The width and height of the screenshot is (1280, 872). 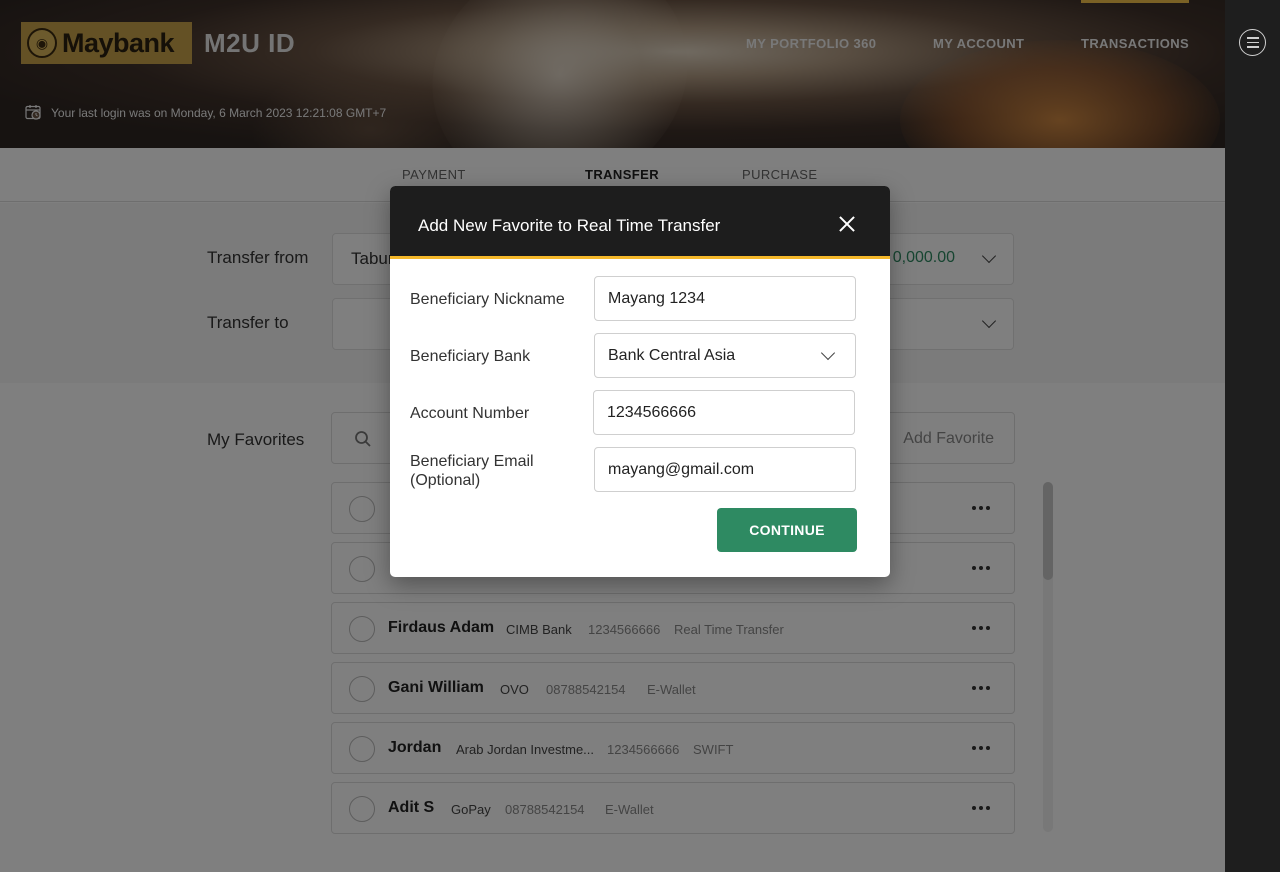 What do you see at coordinates (724, 412) in the screenshot?
I see `account-number-field: 1234566666` at bounding box center [724, 412].